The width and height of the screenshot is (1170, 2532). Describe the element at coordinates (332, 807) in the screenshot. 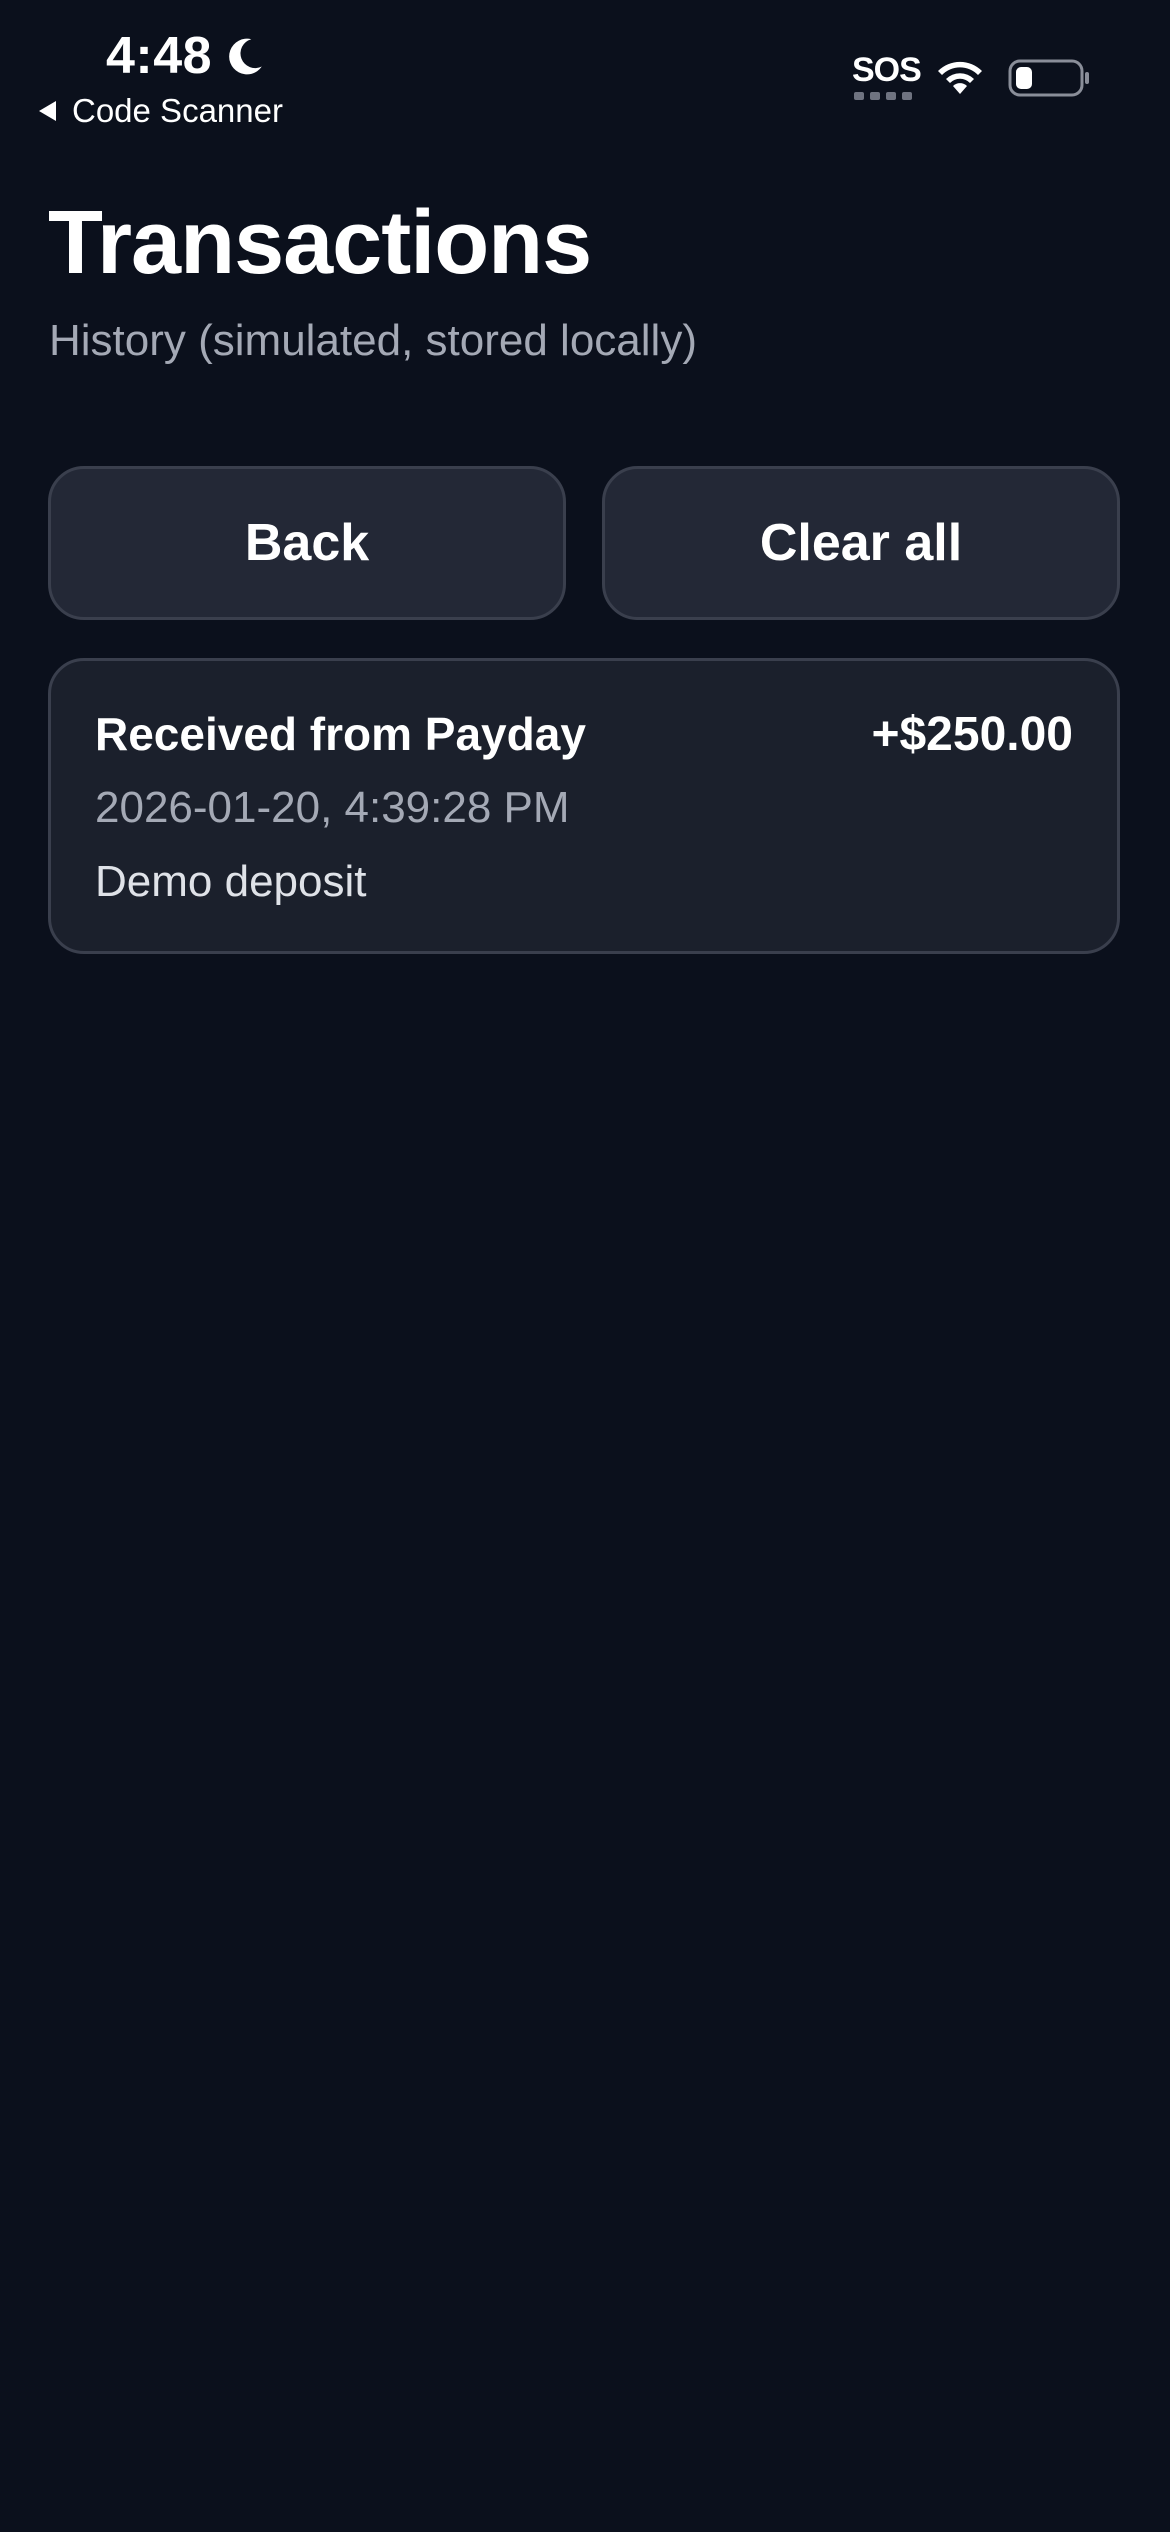

I see `transaction-datetime: 2026-01-20, 4:39:28 PM` at that location.